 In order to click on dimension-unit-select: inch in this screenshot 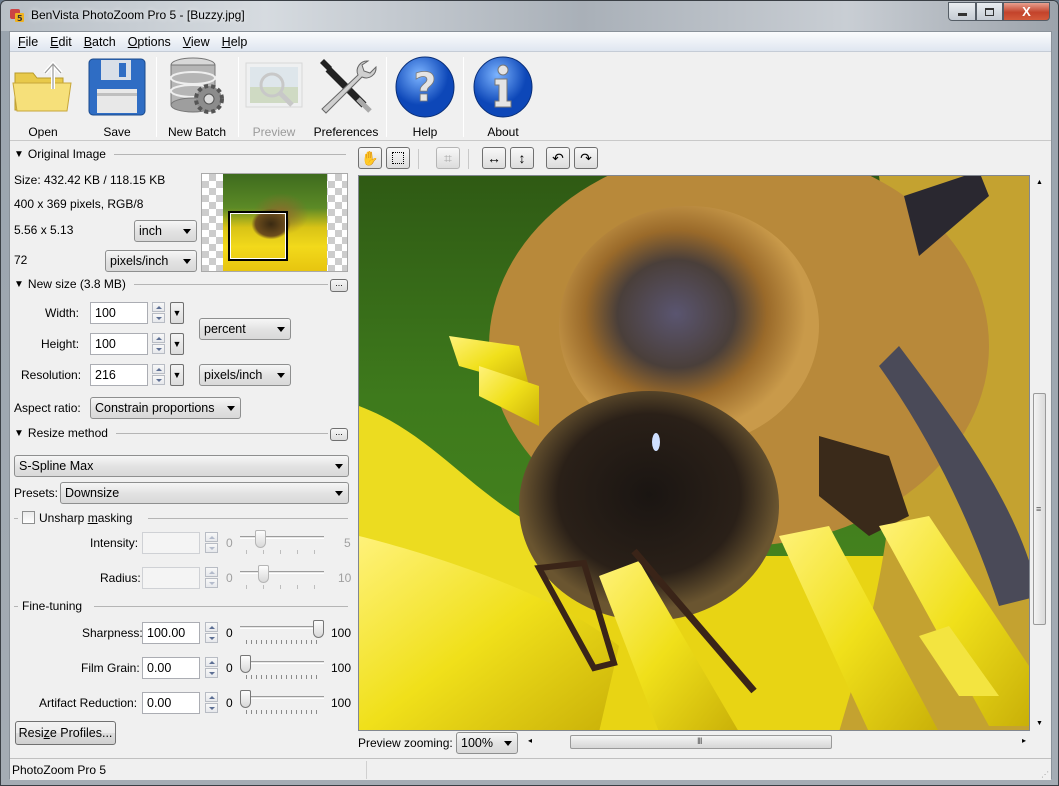, I will do `click(165, 231)`.